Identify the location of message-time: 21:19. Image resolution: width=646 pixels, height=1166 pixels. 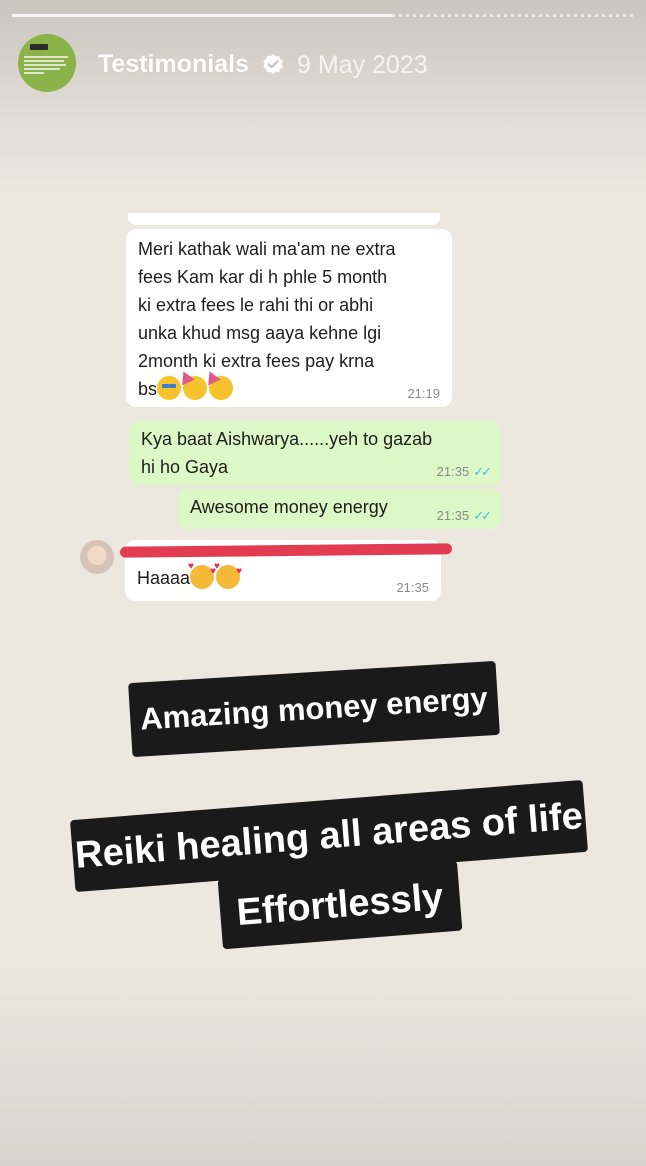
(423, 393).